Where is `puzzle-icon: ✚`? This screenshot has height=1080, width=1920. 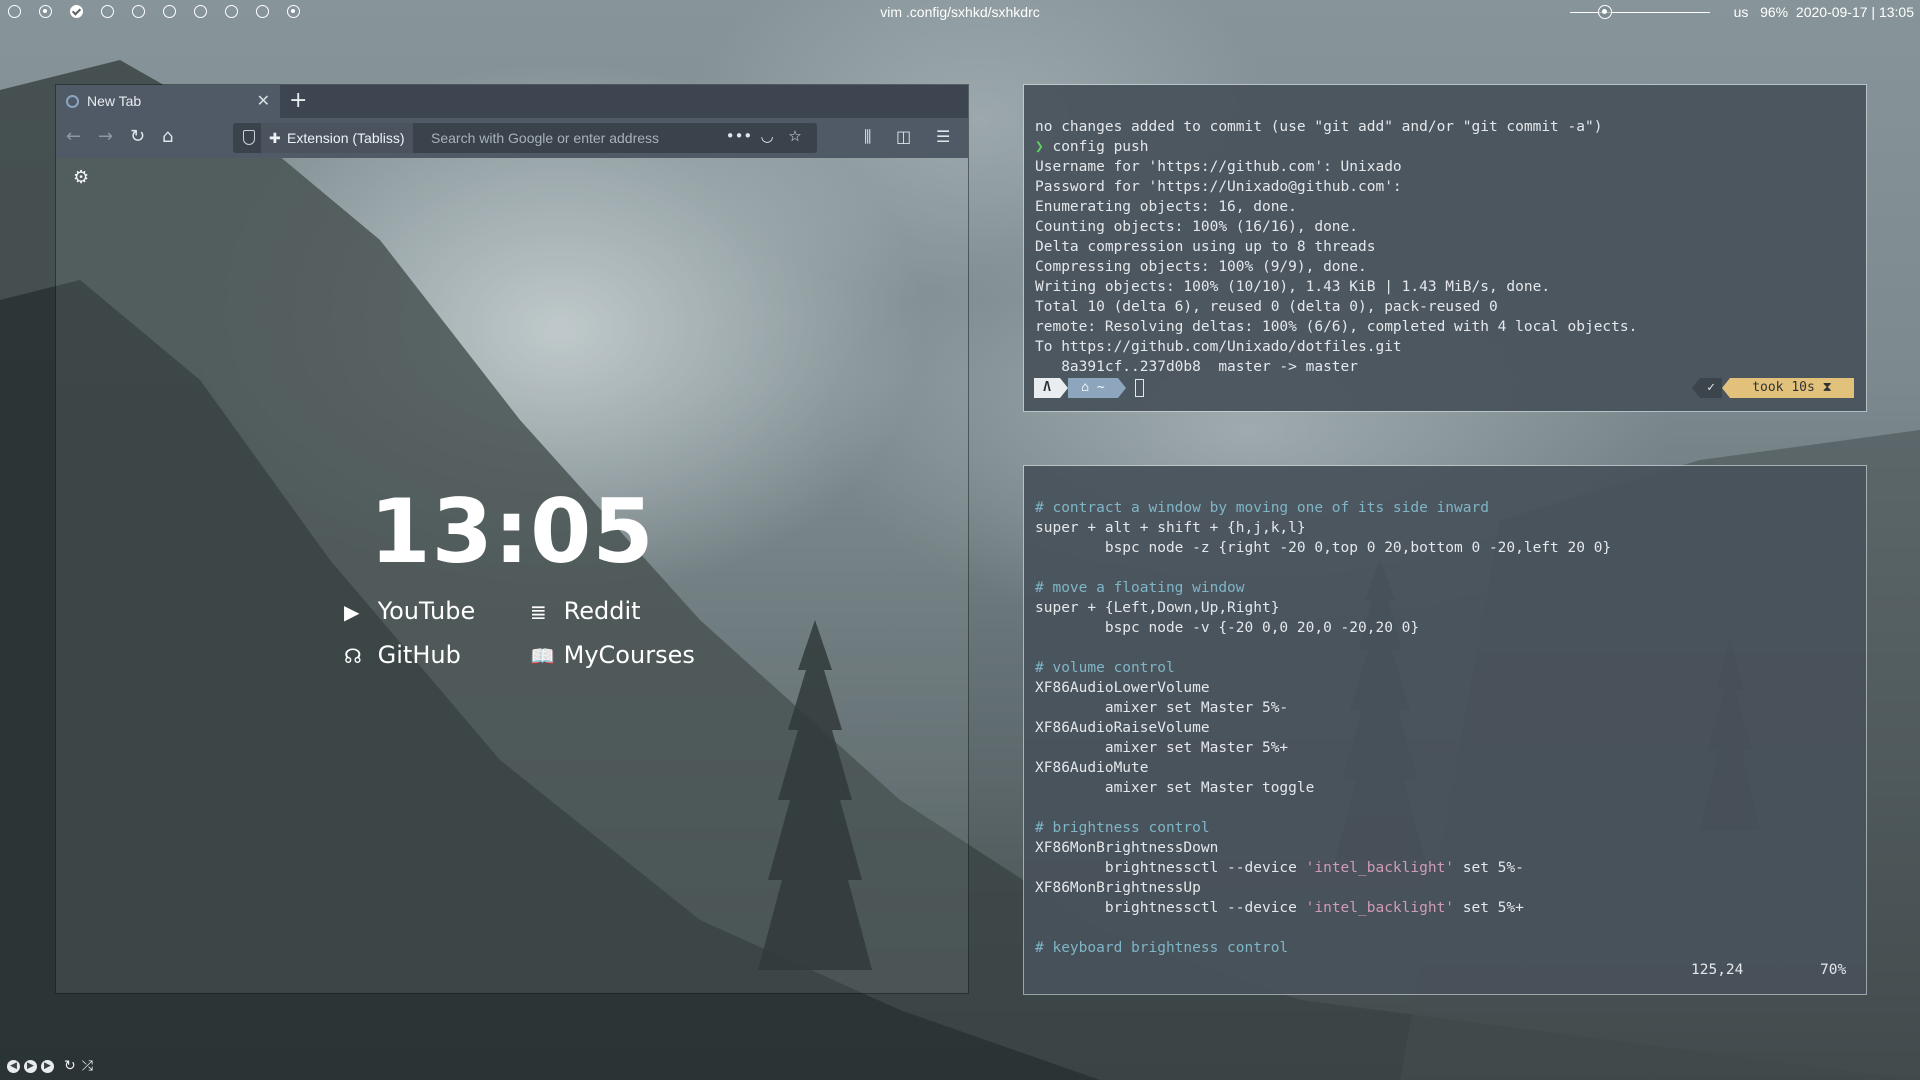 puzzle-icon: ✚ is located at coordinates (275, 138).